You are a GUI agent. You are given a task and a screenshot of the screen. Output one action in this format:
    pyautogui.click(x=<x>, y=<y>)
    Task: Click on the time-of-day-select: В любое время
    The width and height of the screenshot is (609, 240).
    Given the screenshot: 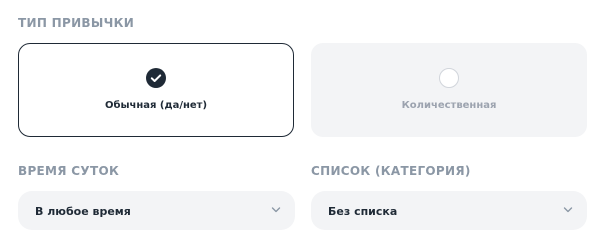 What is the action you would take?
    pyautogui.click(x=156, y=210)
    